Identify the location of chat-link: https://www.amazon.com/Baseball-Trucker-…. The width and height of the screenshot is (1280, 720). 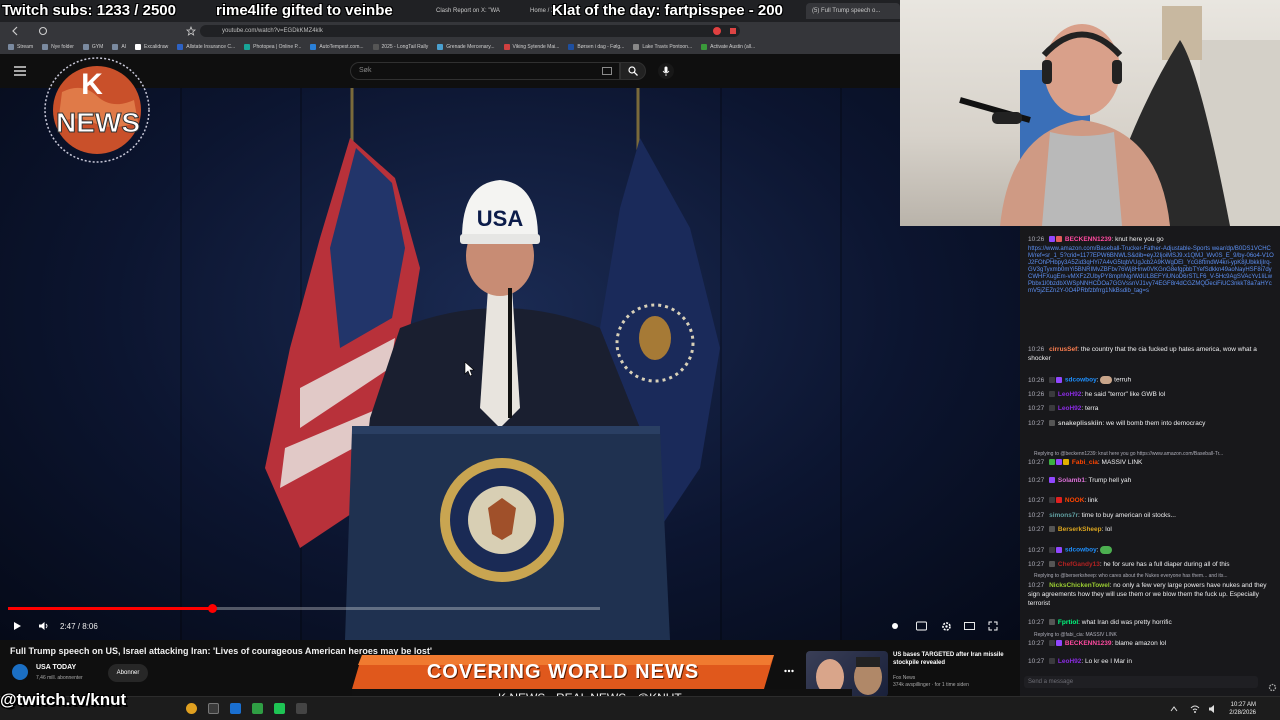
(1151, 270).